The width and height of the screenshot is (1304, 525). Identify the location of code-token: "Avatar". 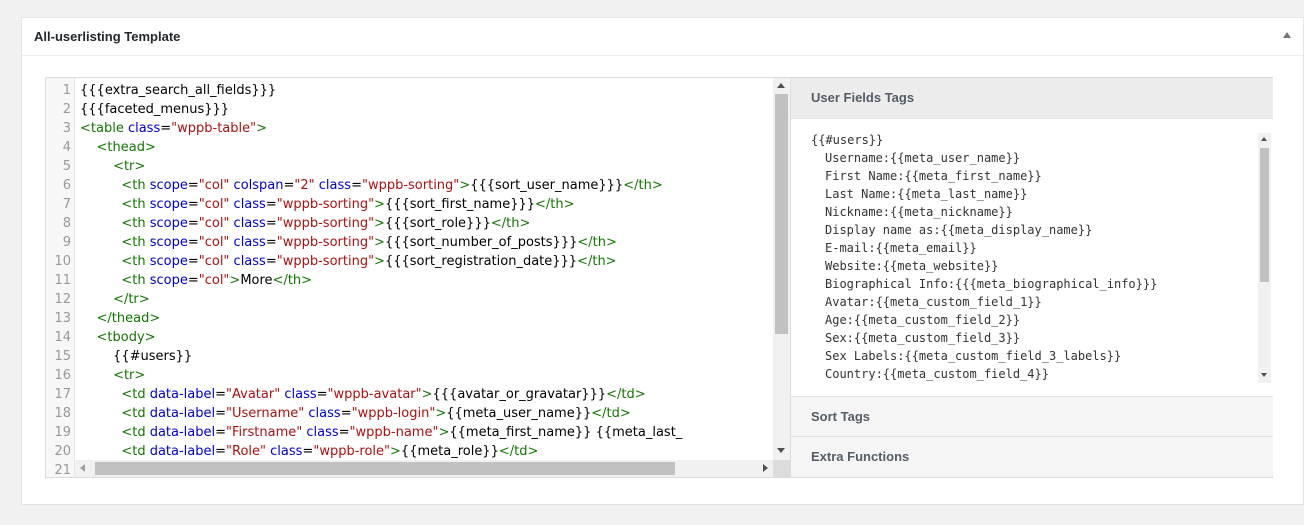
(253, 394).